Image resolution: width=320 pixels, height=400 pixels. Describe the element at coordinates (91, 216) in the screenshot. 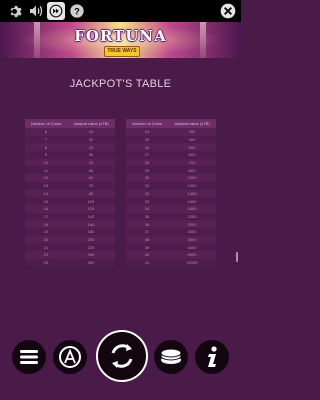

I see `jackpot-value-cell: 140` at that location.